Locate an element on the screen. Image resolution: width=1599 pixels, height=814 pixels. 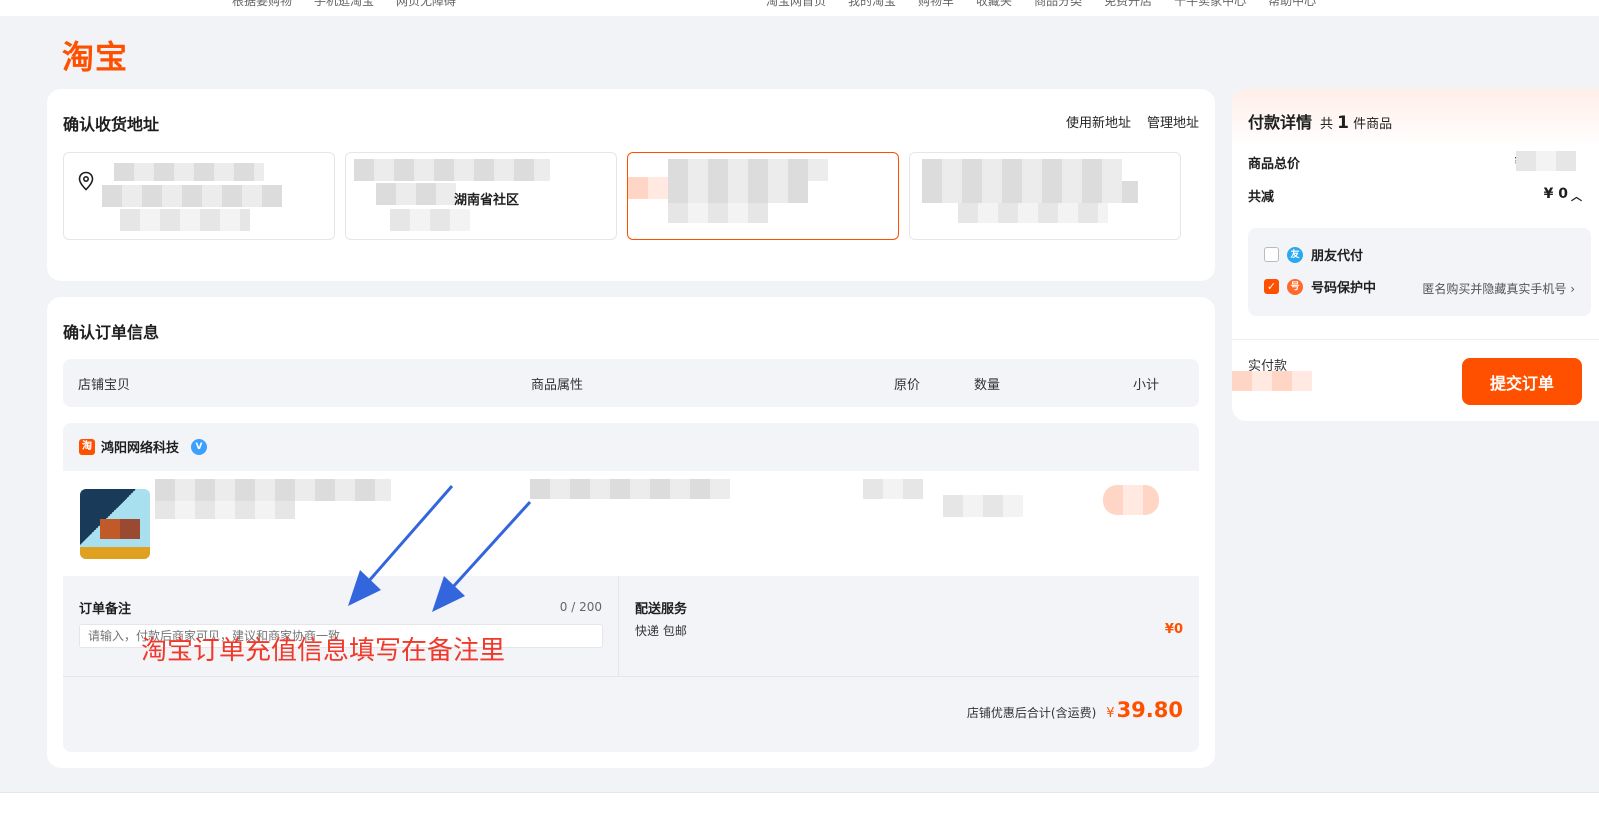
discount-value: ¥ 0 is located at coordinates (1555, 194).